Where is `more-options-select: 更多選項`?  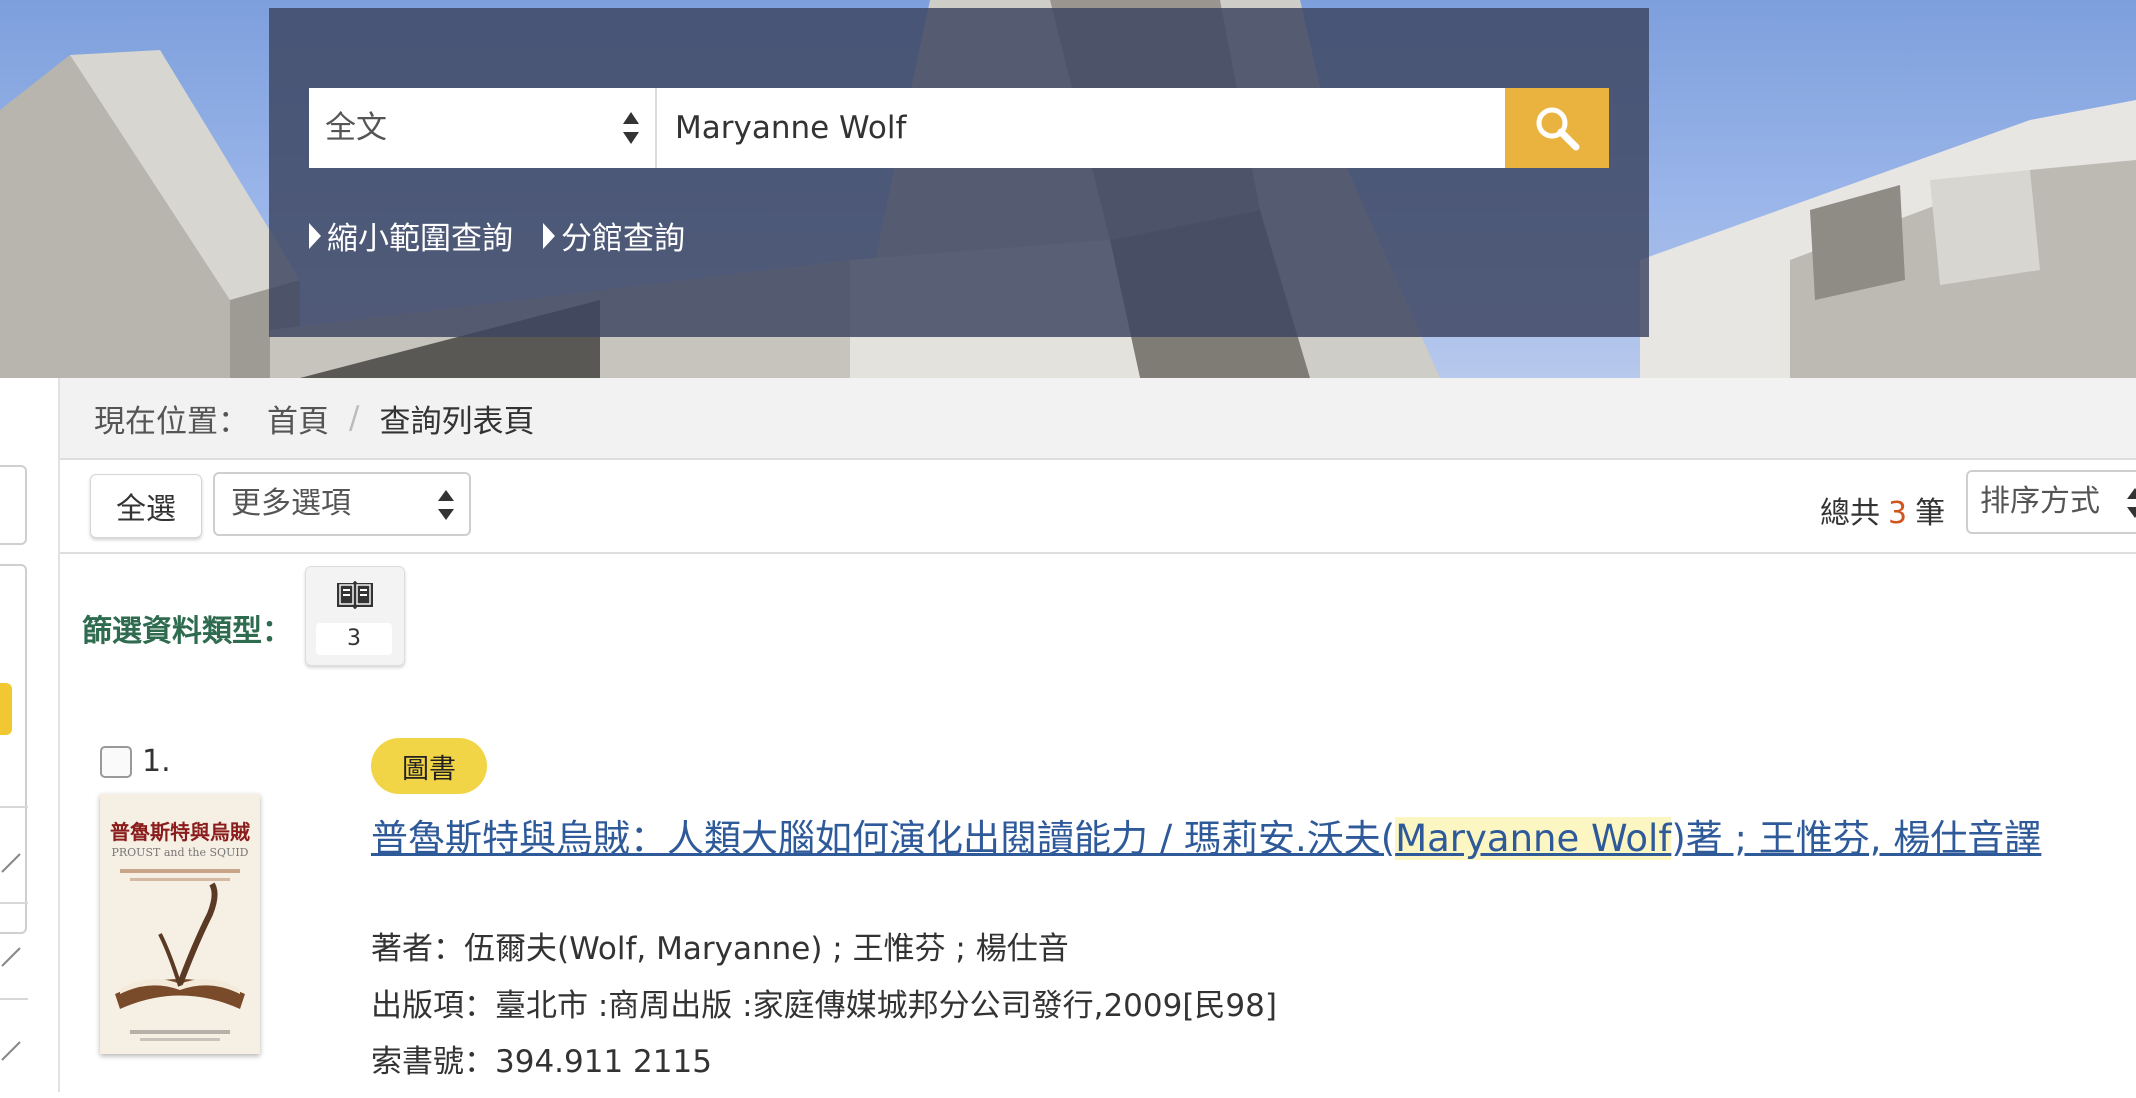 more-options-select: 更多選項 is located at coordinates (342, 504).